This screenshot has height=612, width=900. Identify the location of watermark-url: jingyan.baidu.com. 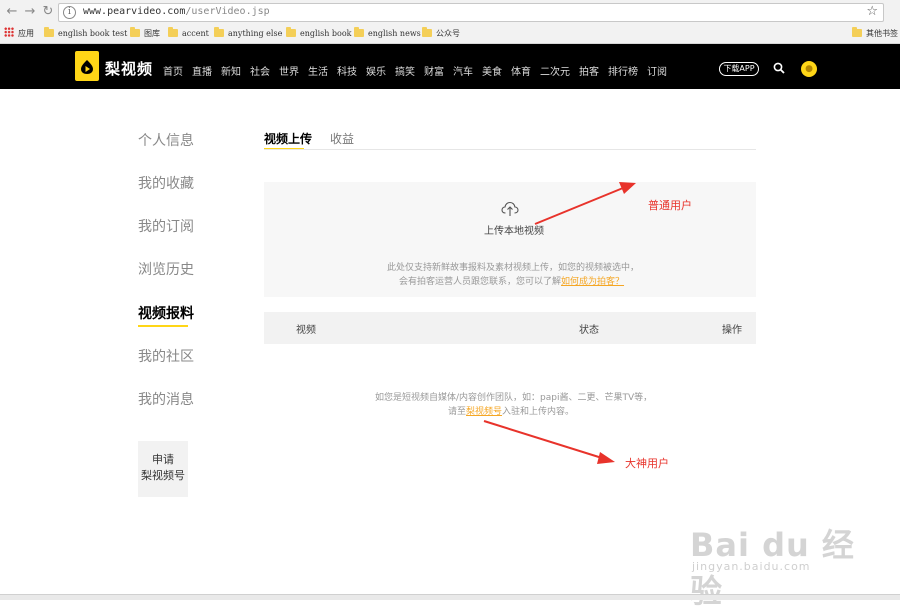
(751, 566).